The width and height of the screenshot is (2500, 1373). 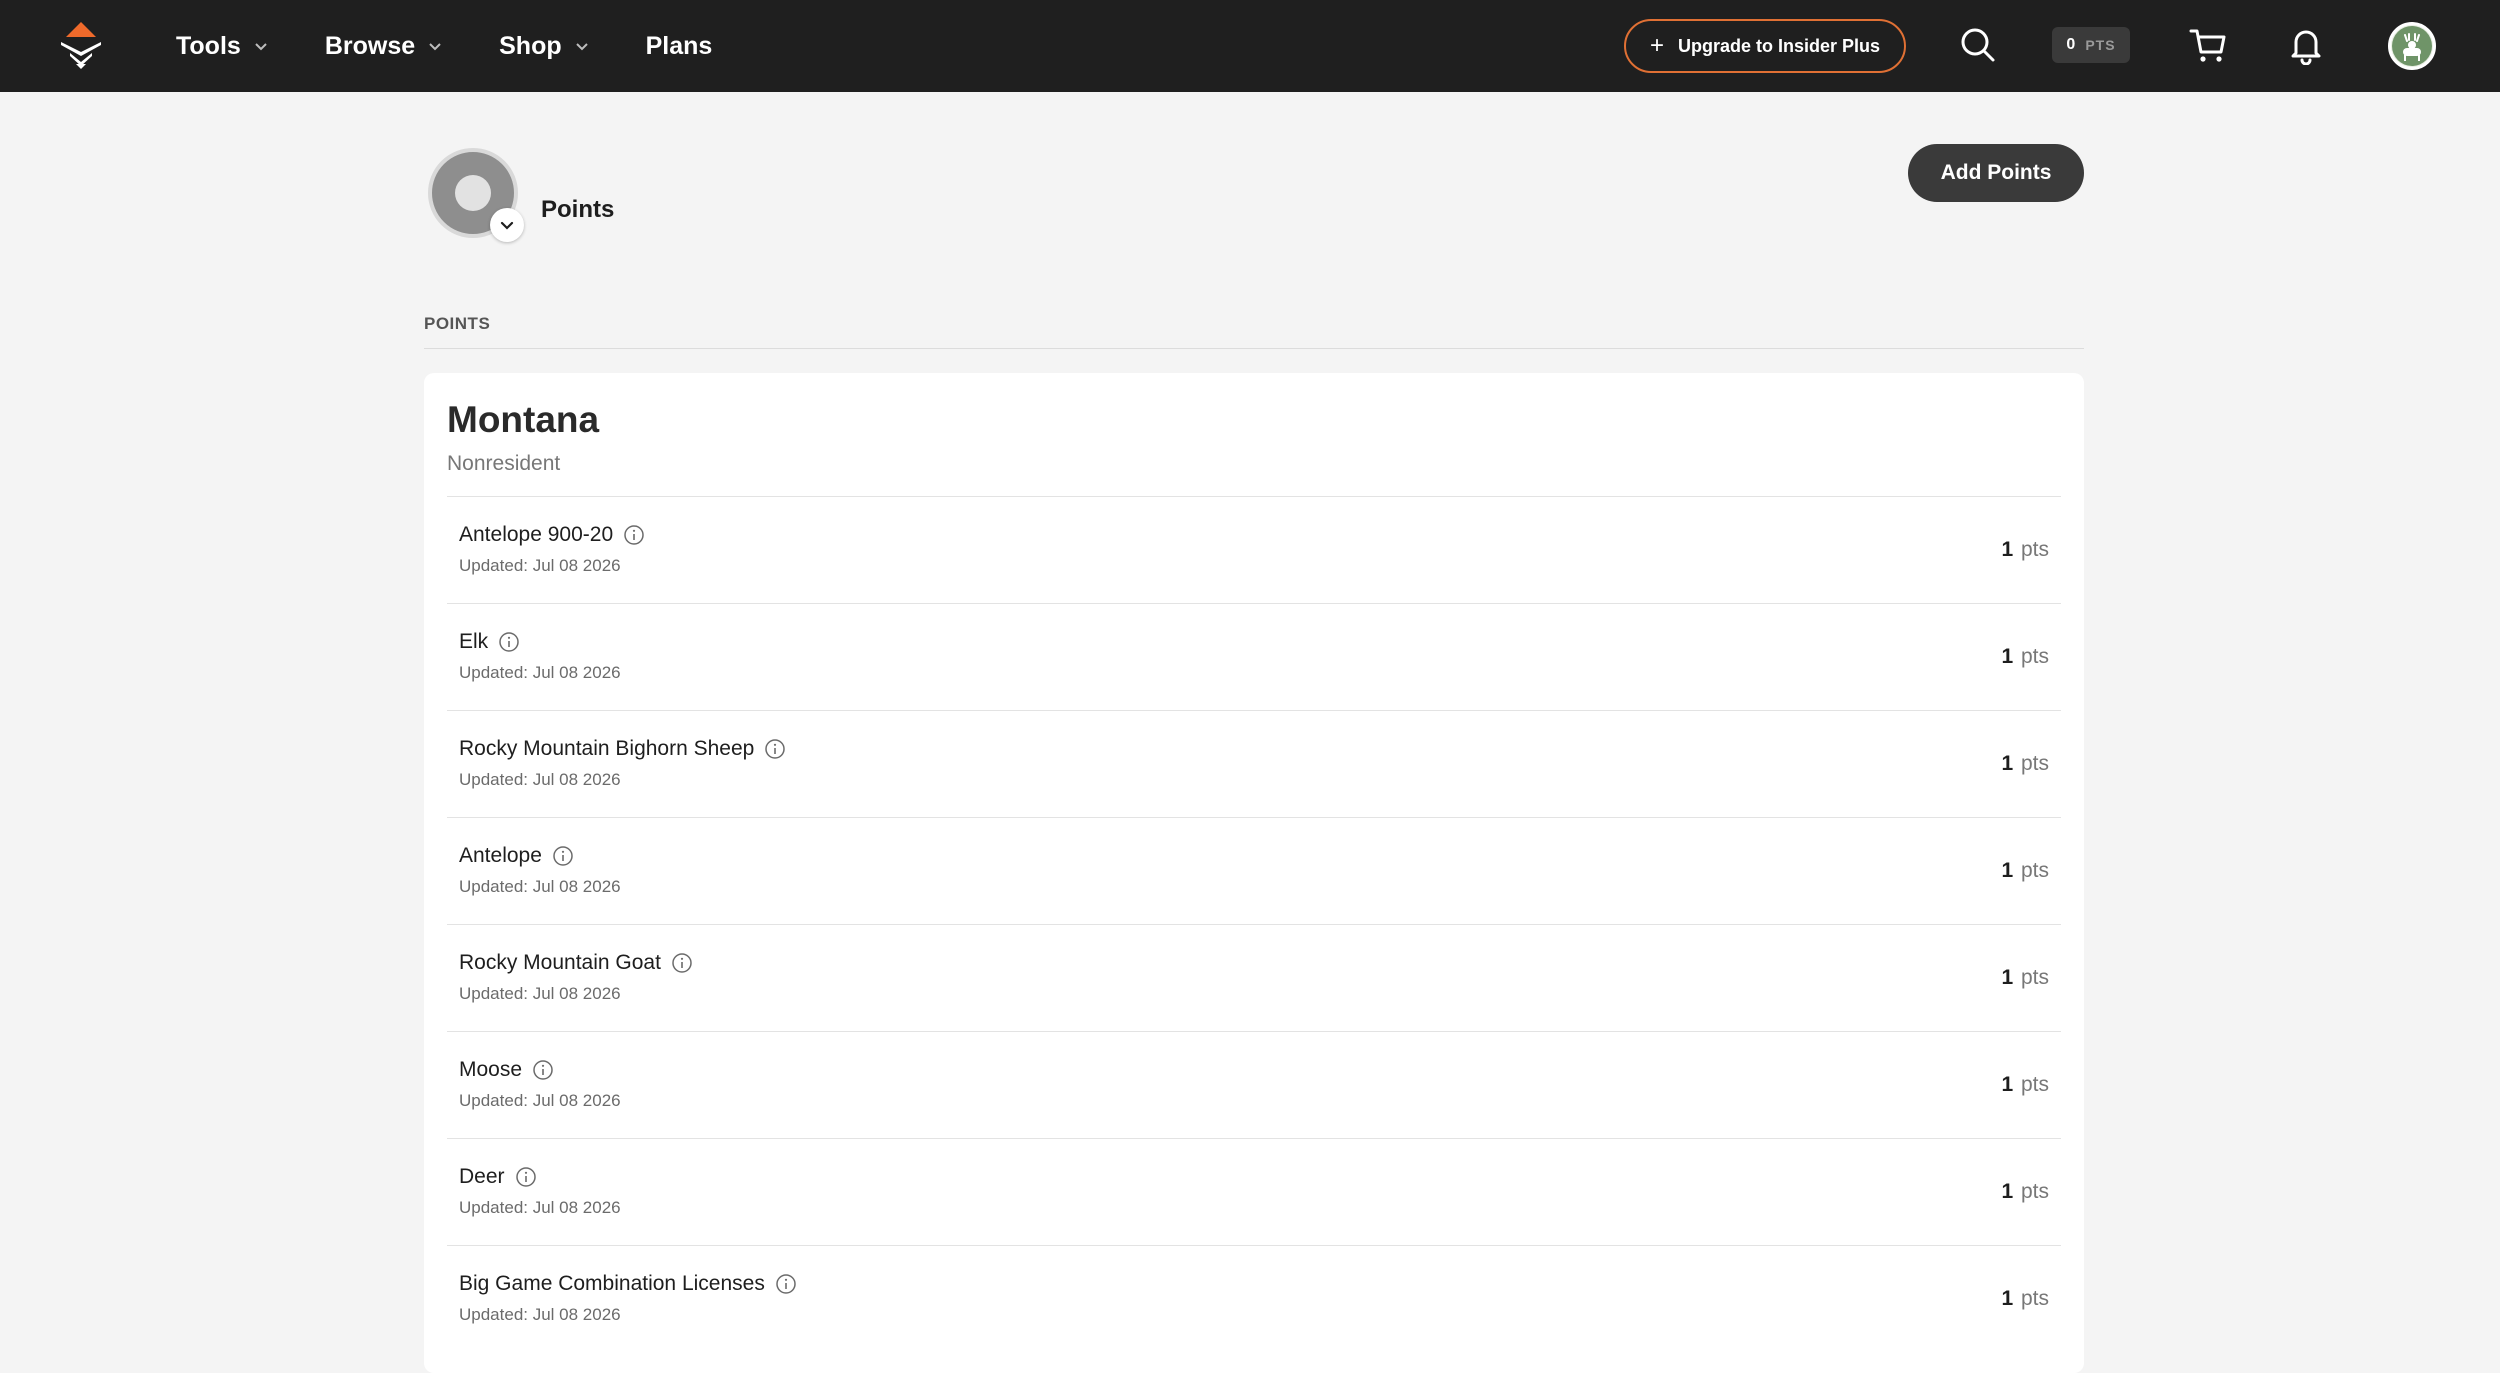 What do you see at coordinates (1254, 656) in the screenshot?
I see `points-row: Elk Updated: Jul 08 2026 1 pts` at bounding box center [1254, 656].